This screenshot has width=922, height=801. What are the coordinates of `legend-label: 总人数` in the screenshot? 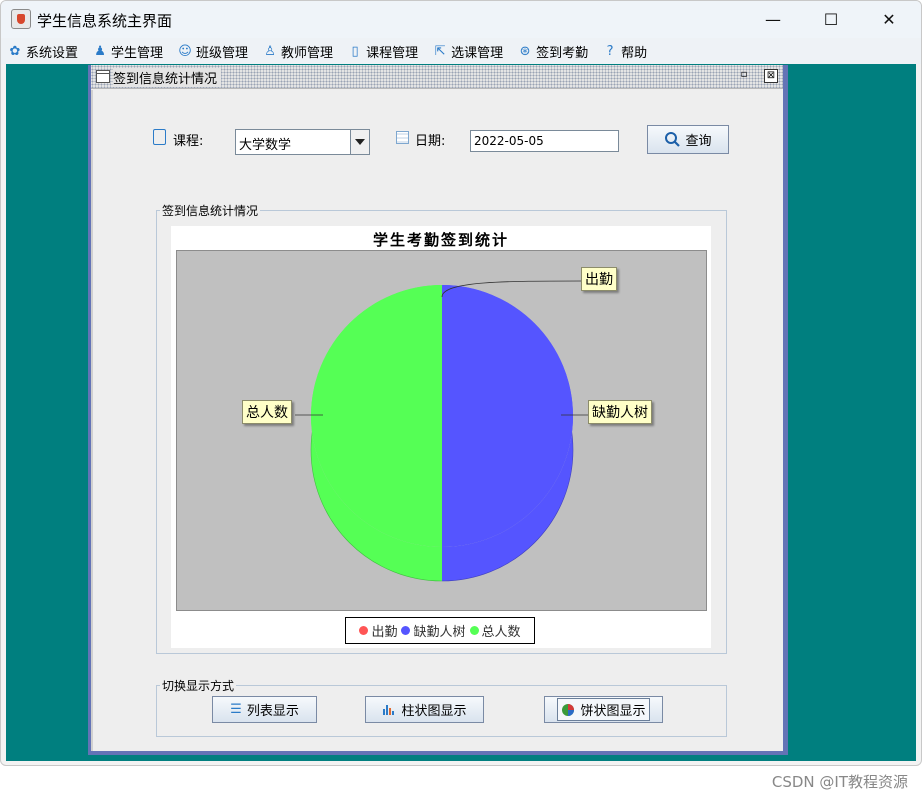 It's located at (501, 632).